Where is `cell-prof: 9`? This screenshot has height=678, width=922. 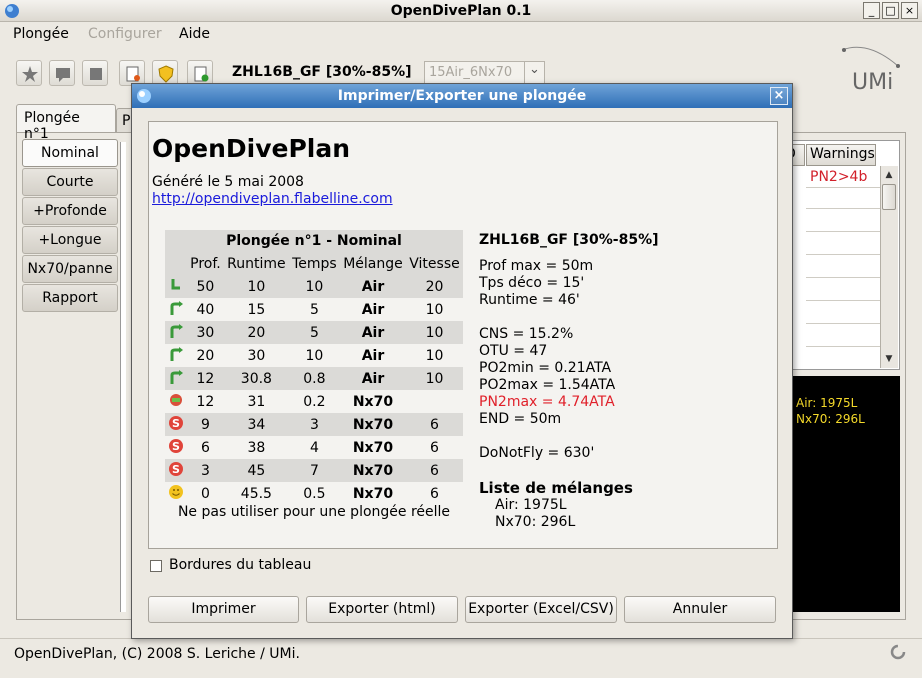 cell-prof: 9 is located at coordinates (205, 424).